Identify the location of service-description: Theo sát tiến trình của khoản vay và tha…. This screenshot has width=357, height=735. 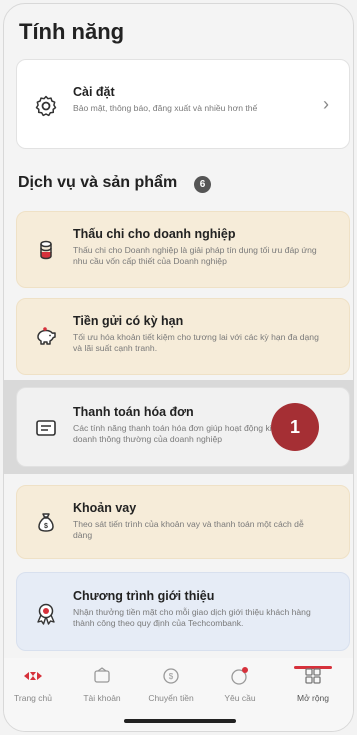
(188, 529).